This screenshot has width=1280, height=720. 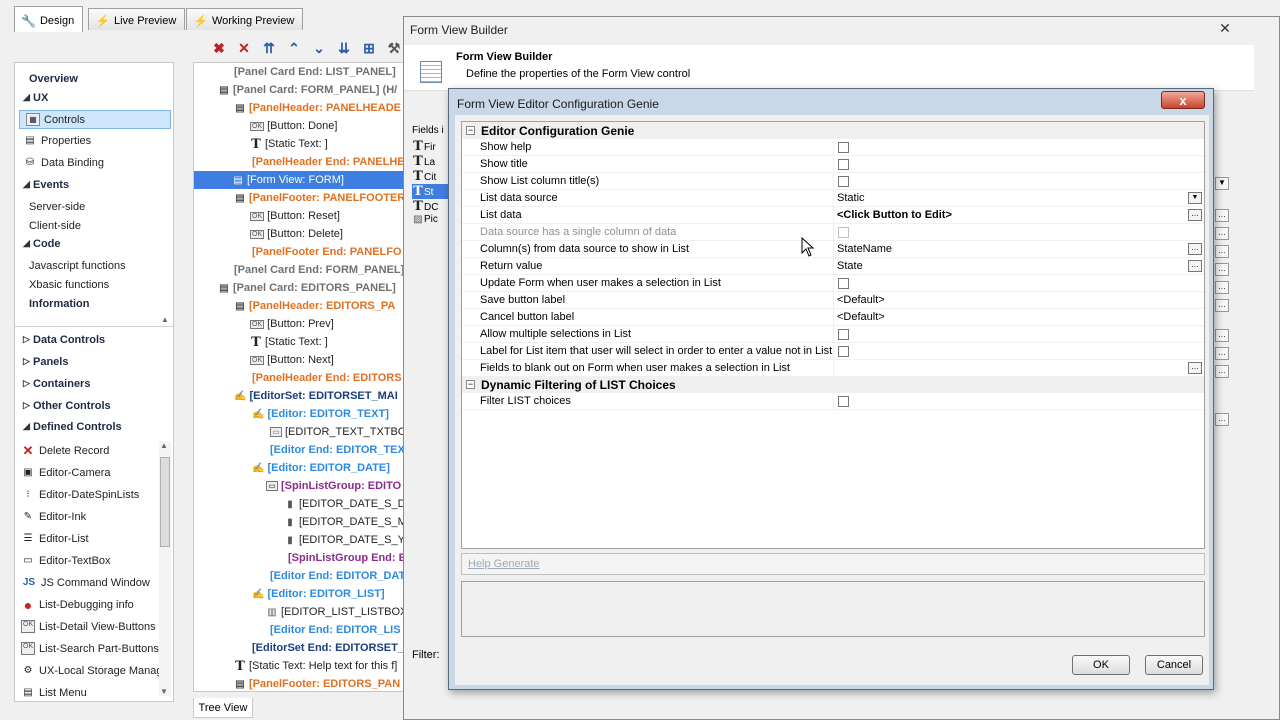 What do you see at coordinates (315, 72) in the screenshot?
I see `tree-node: [Panel Card End: LIST_PANEL]` at bounding box center [315, 72].